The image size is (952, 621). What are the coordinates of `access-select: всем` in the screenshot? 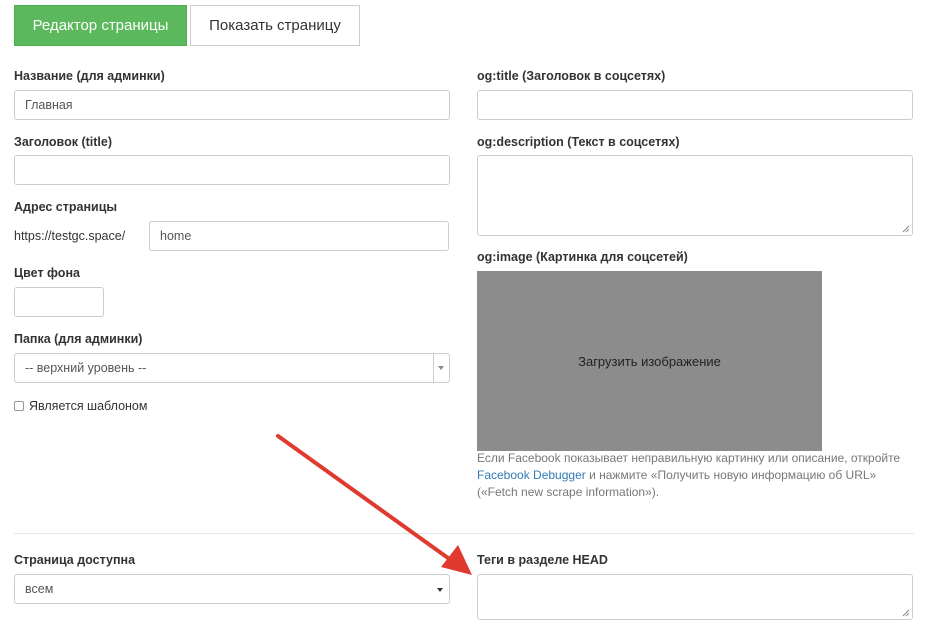 It's located at (232, 589).